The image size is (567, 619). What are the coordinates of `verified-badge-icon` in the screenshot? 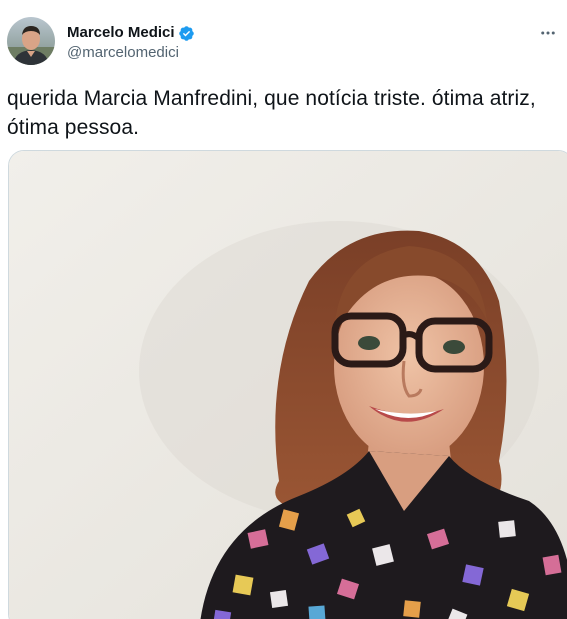 It's located at (186, 33).